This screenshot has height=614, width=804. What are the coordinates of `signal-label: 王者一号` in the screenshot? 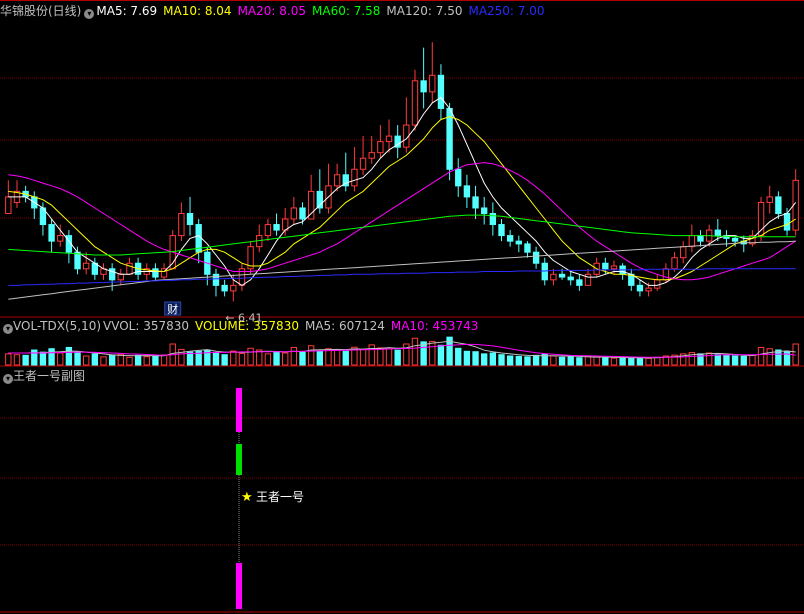 It's located at (280, 497).